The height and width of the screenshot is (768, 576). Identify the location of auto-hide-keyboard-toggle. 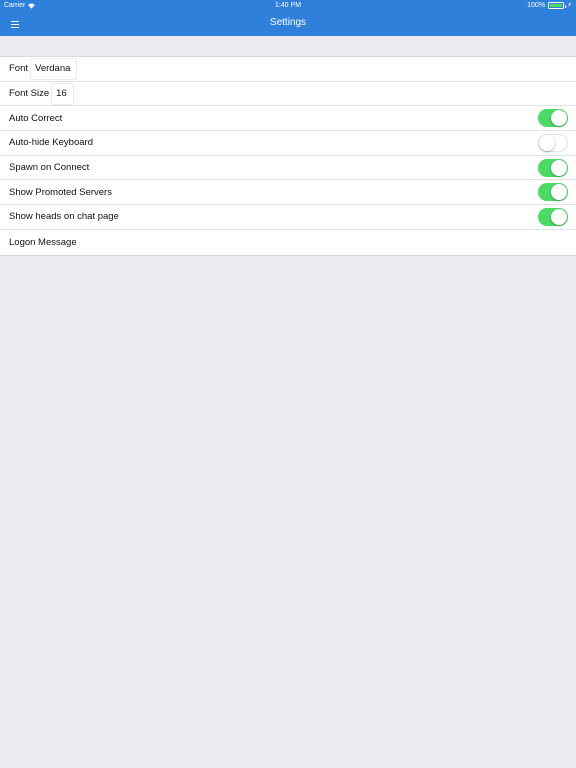
(553, 143).